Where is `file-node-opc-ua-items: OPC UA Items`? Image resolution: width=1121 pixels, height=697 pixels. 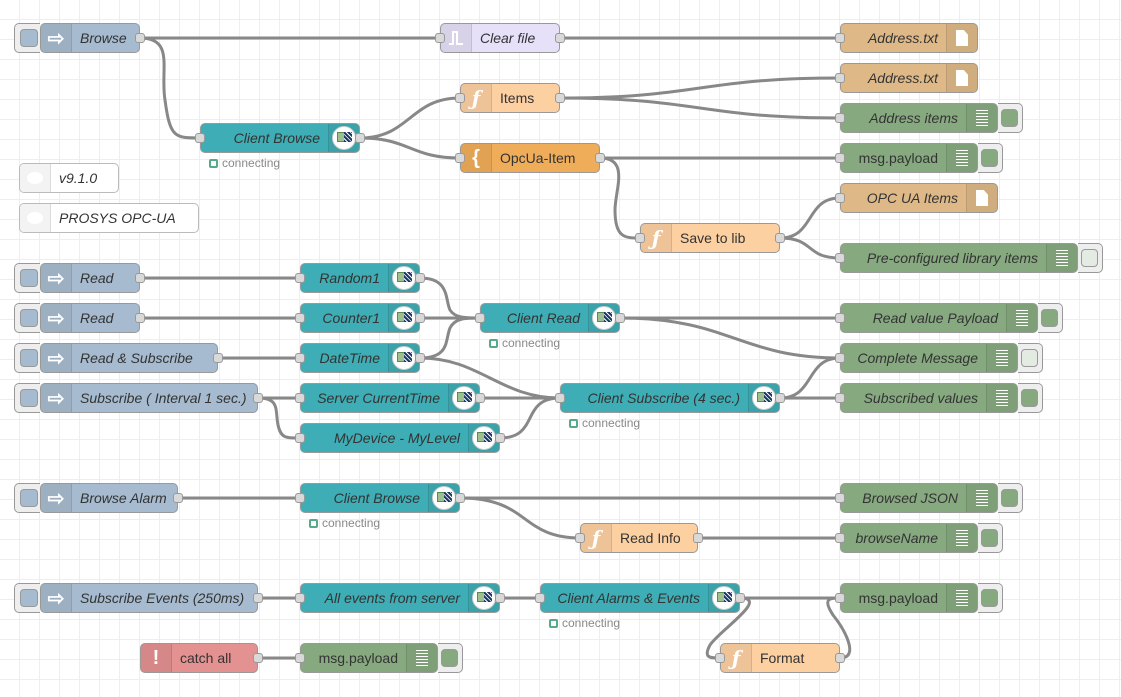 file-node-opc-ua-items: OPC UA Items is located at coordinates (916, 198).